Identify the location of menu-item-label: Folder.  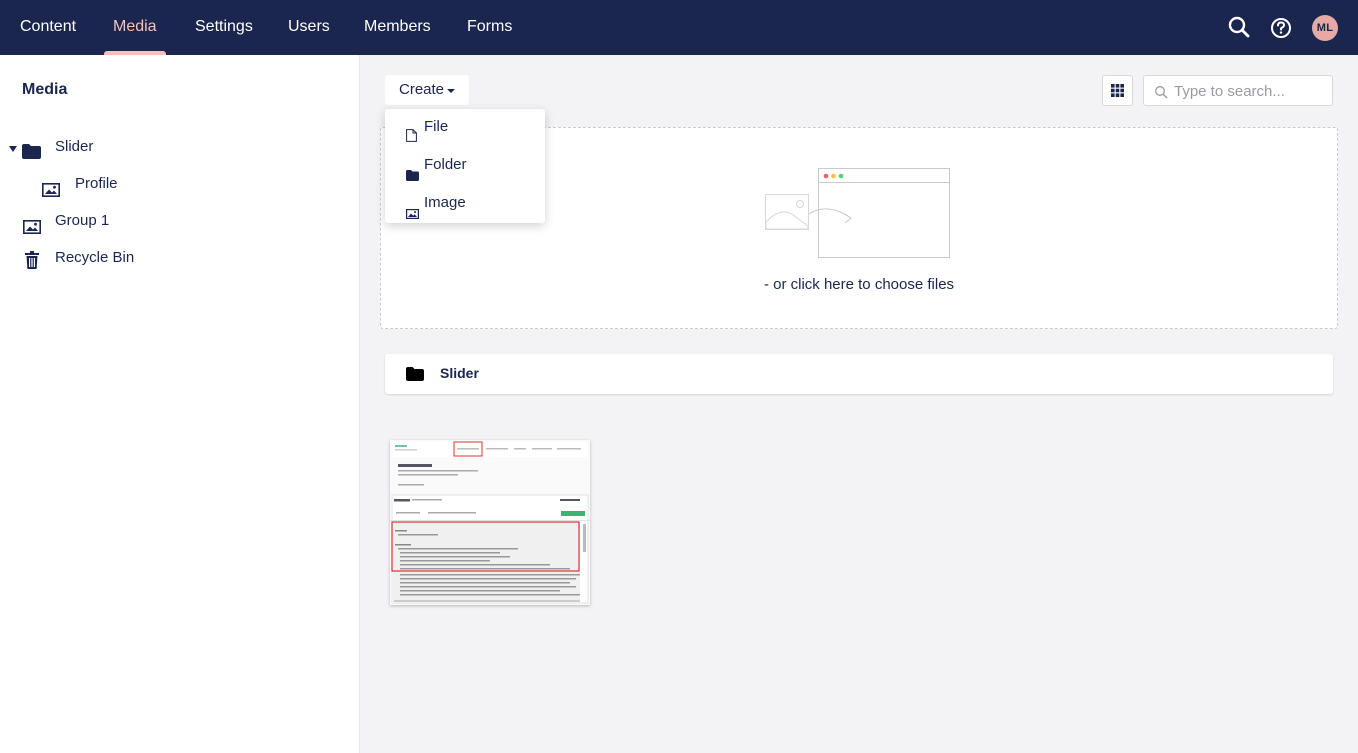
(445, 164).